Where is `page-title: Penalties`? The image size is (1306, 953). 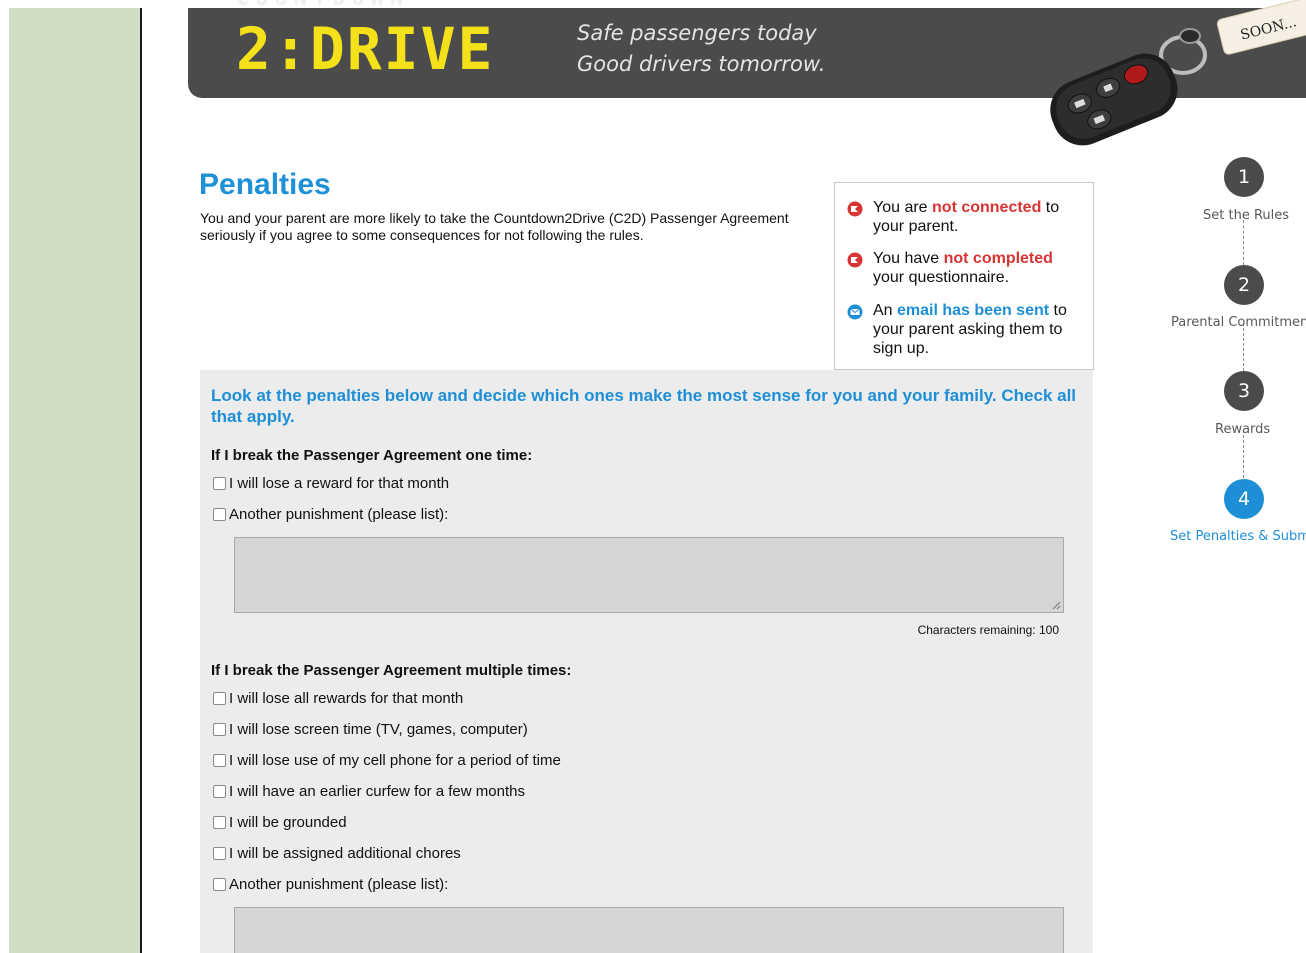 page-title: Penalties is located at coordinates (265, 184).